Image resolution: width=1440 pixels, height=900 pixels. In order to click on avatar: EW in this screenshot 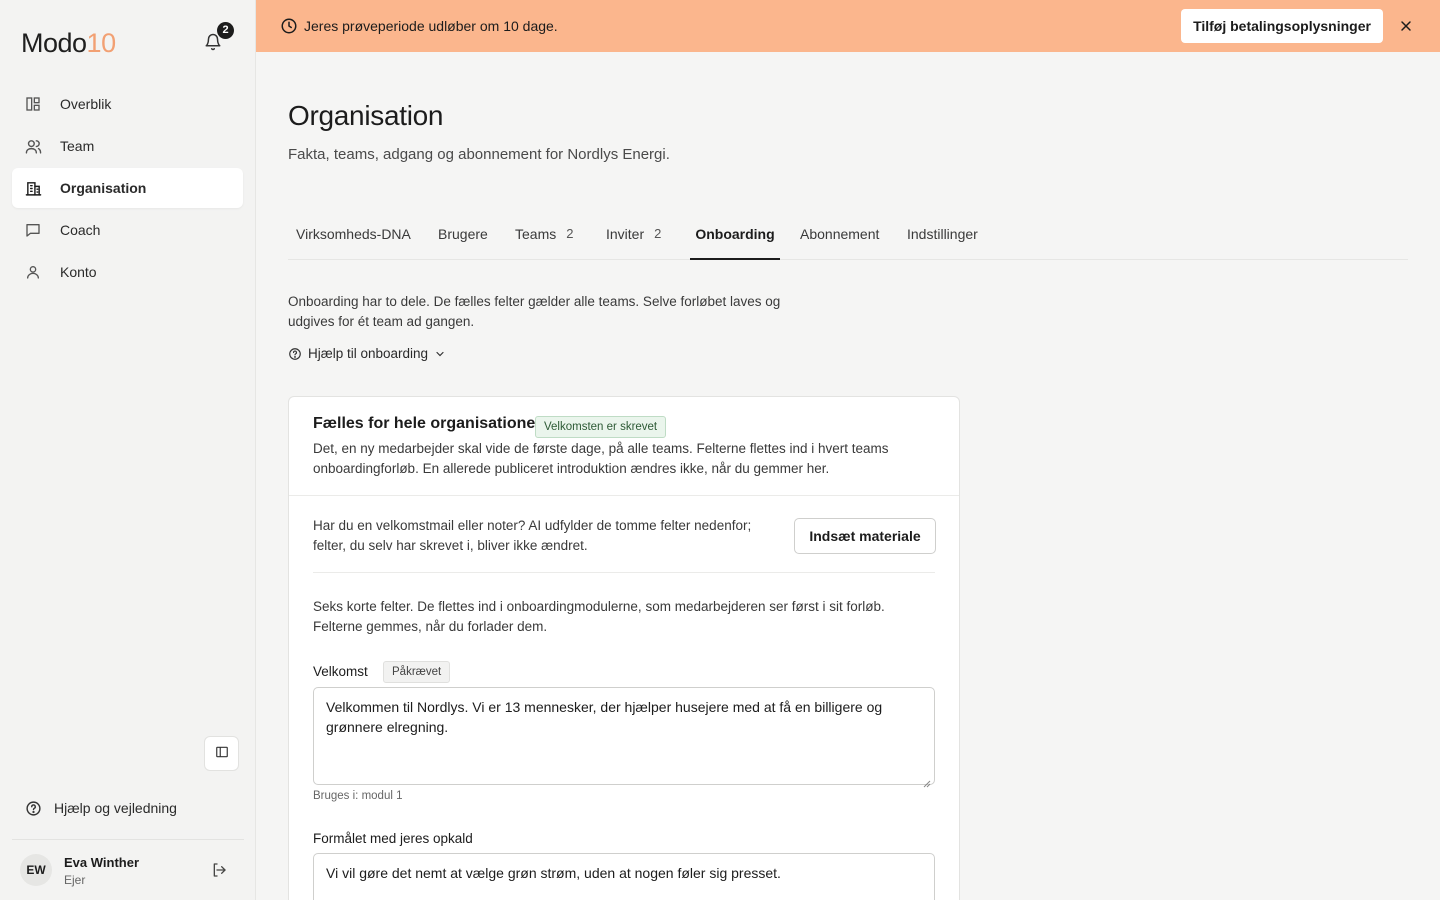, I will do `click(36, 870)`.